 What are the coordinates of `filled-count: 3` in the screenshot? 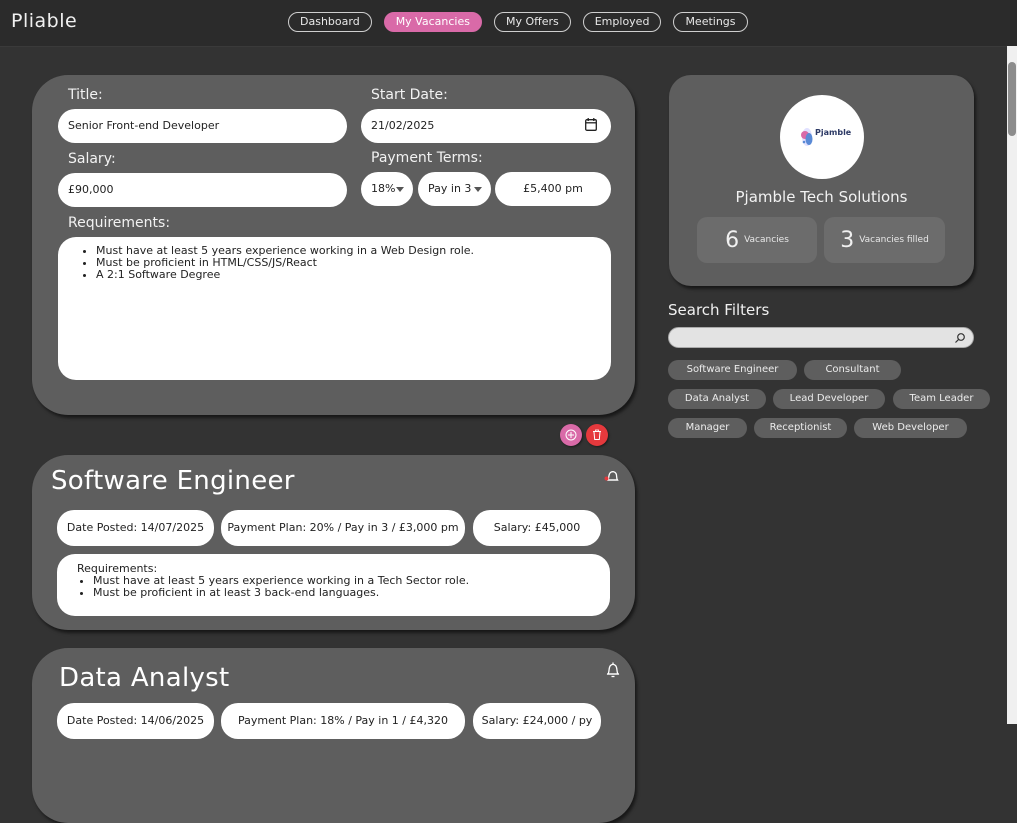 It's located at (847, 240).